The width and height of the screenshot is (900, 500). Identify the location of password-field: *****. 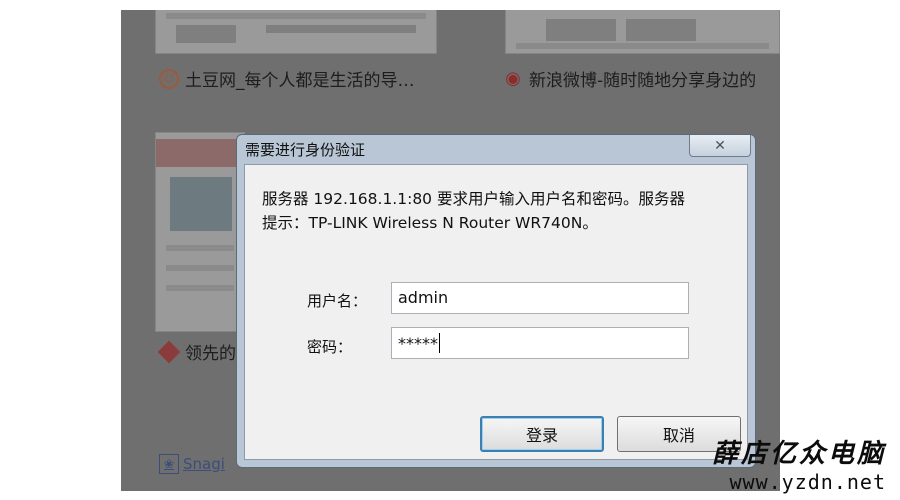
(540, 343).